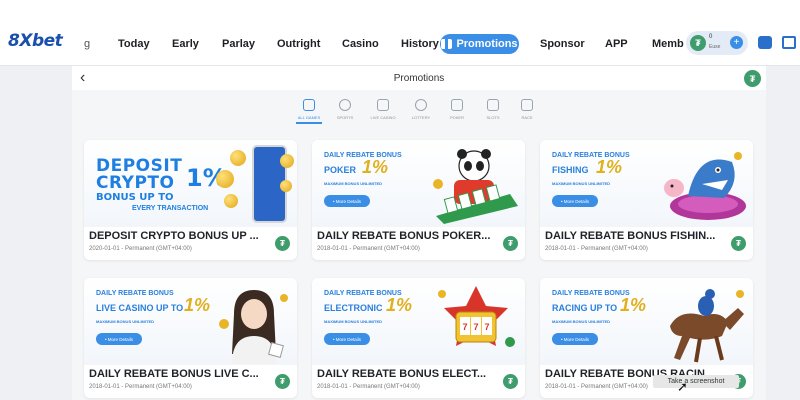 The height and width of the screenshot is (400, 800). Describe the element at coordinates (383, 117) in the screenshot. I see `filter-label: LIVE CASINO` at that location.